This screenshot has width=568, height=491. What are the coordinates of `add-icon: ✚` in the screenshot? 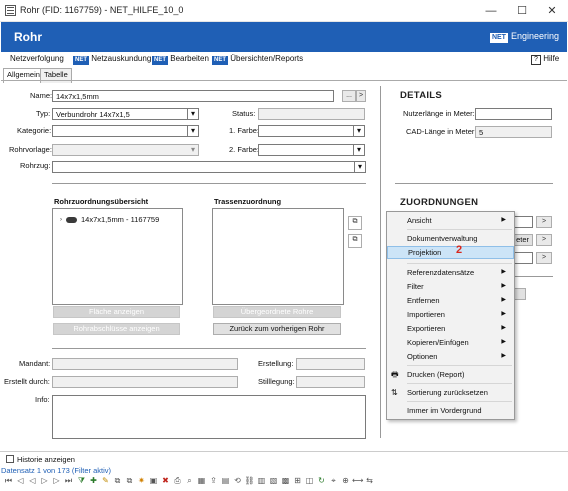 It's located at (93, 480).